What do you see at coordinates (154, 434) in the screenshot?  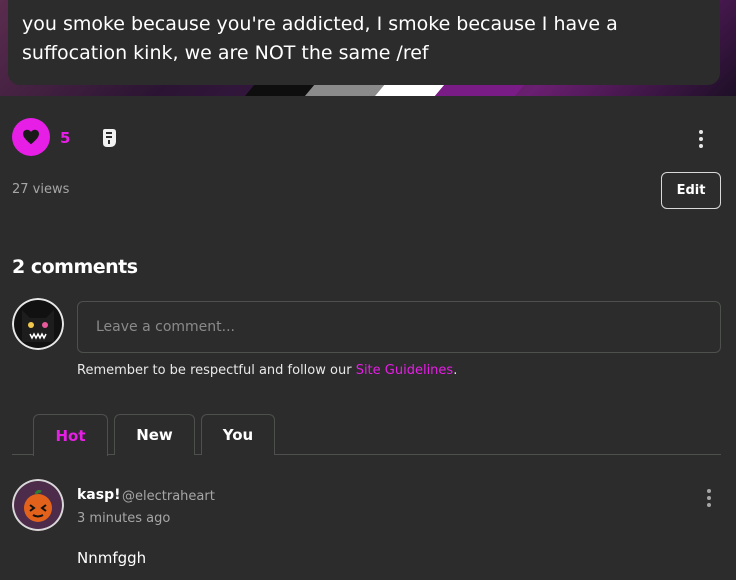 I see `tab-new: New` at bounding box center [154, 434].